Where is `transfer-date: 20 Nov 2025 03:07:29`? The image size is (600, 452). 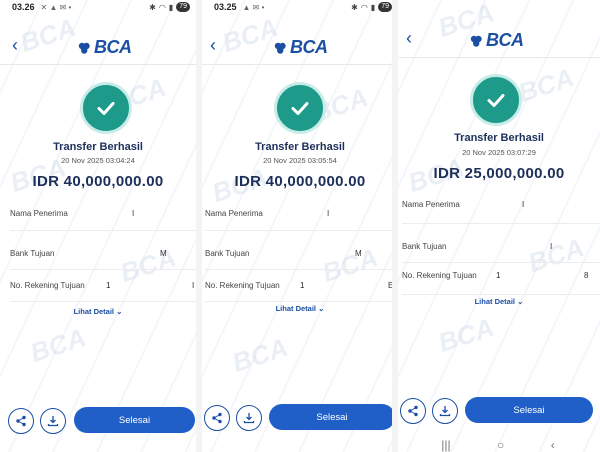 transfer-date: 20 Nov 2025 03:07:29 is located at coordinates (499, 152).